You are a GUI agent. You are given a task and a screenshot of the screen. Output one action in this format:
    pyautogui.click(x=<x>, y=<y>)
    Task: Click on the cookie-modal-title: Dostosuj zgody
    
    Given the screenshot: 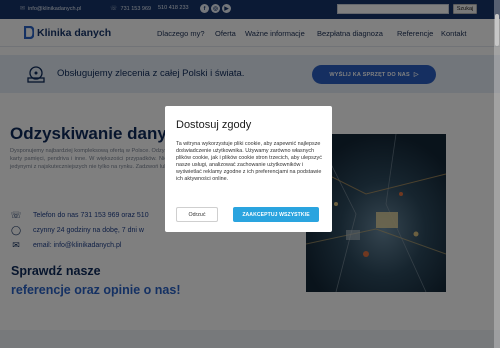 What is the action you would take?
    pyautogui.click(x=214, y=125)
    